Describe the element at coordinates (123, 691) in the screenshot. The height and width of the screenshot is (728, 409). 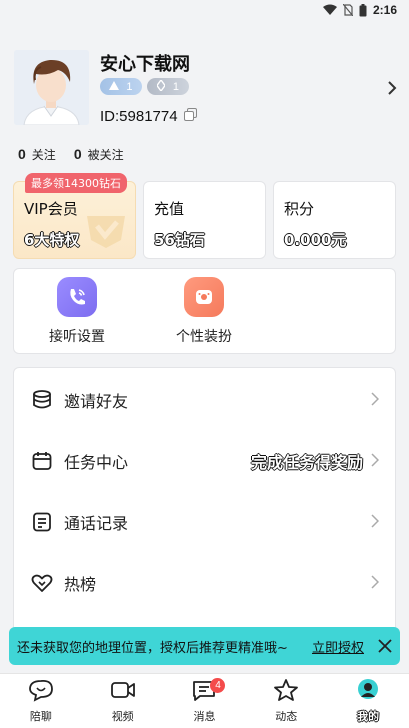
I see `video-camera-icon` at that location.